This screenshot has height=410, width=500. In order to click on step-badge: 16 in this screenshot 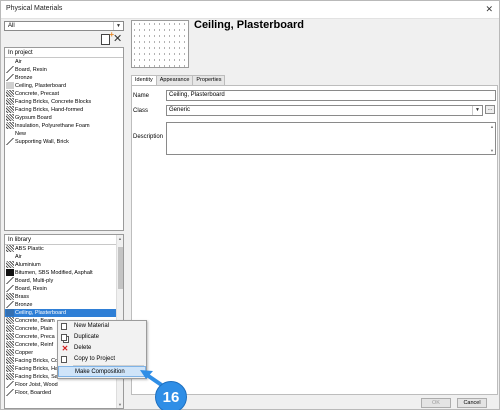, I will do `click(171, 395)`.